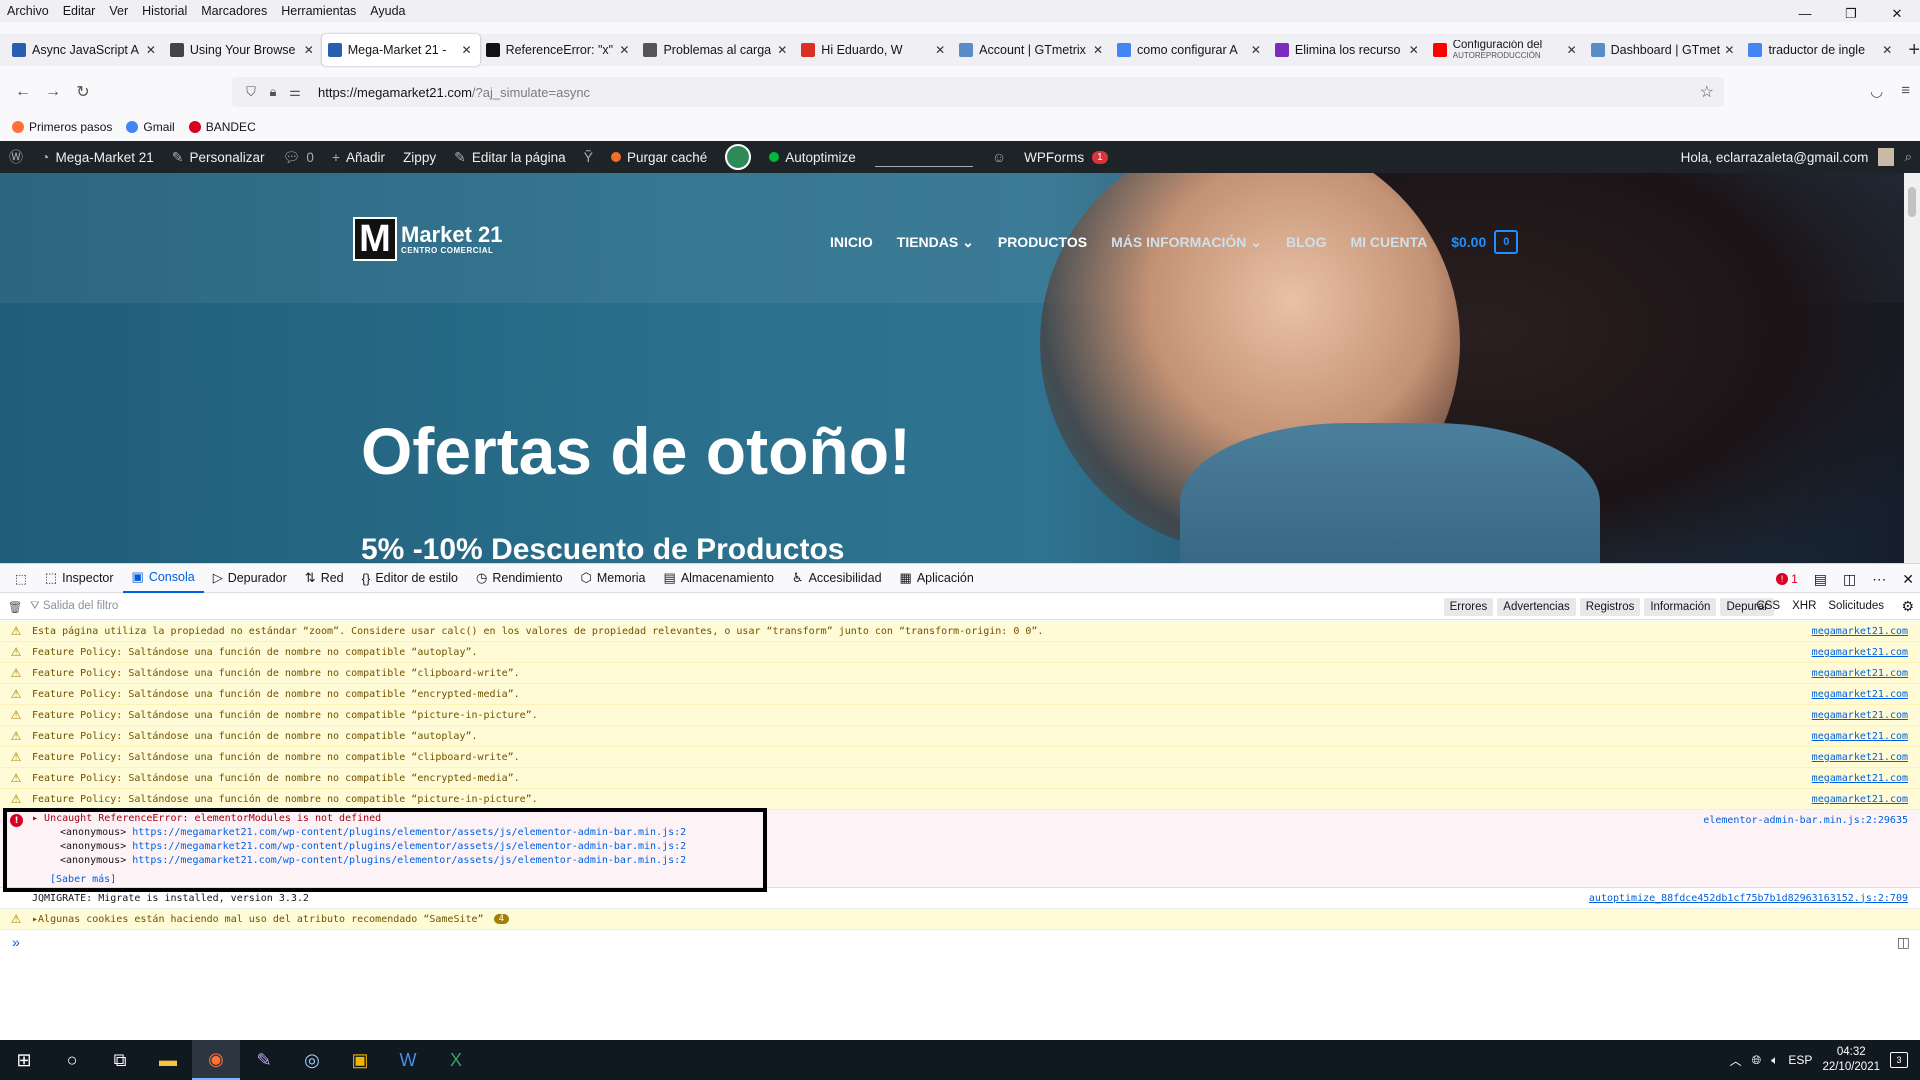  Describe the element at coordinates (935, 242) in the screenshot. I see `nav-tiendas: TIENDAS ⌄` at that location.